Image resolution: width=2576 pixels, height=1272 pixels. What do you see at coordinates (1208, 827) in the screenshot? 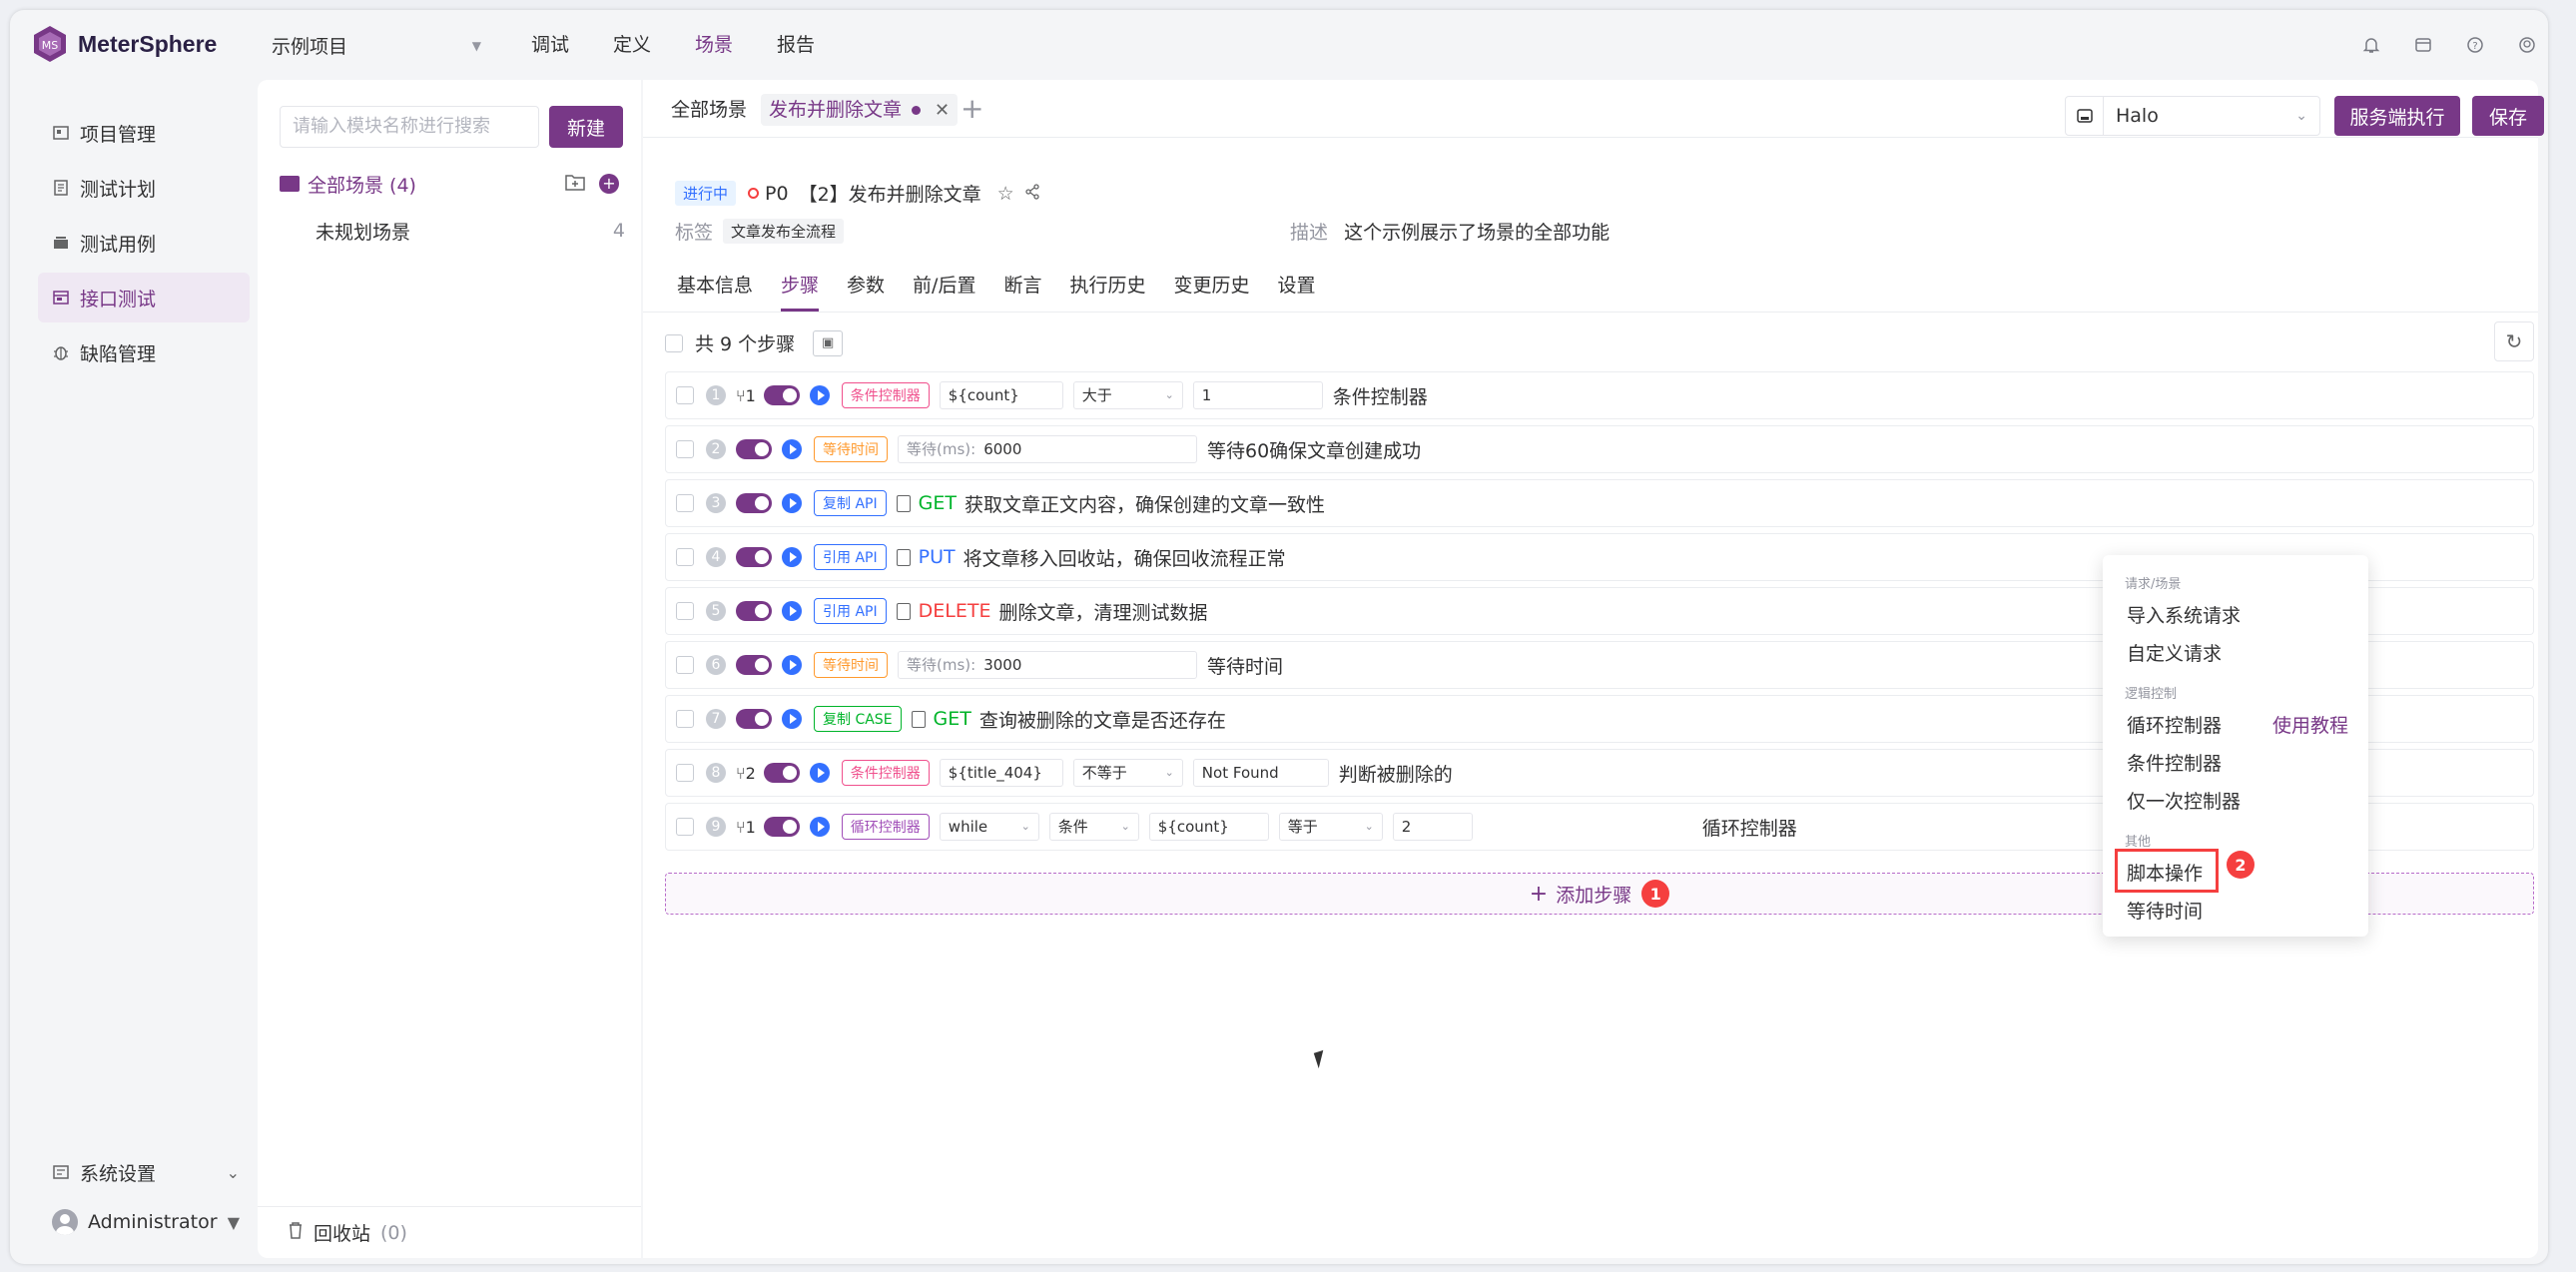
I see `loop-variable-input: ${count}` at bounding box center [1208, 827].